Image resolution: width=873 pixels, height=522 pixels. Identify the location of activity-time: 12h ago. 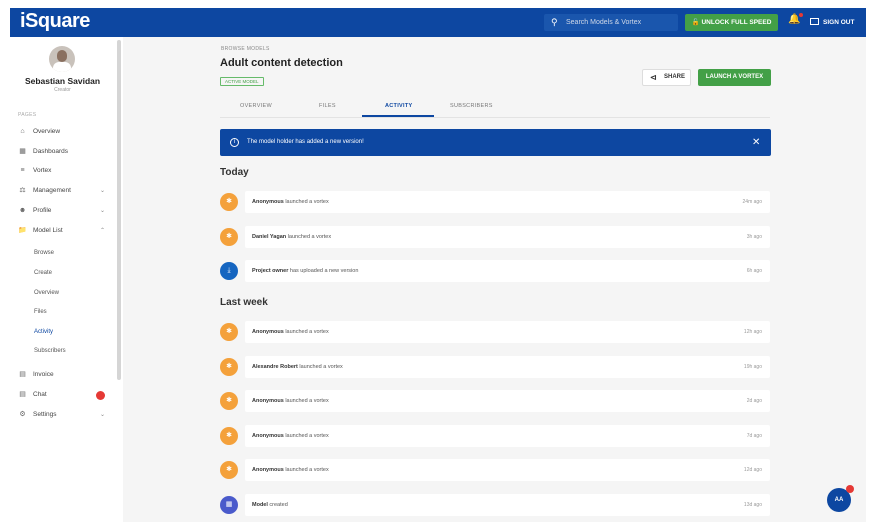
(752, 332).